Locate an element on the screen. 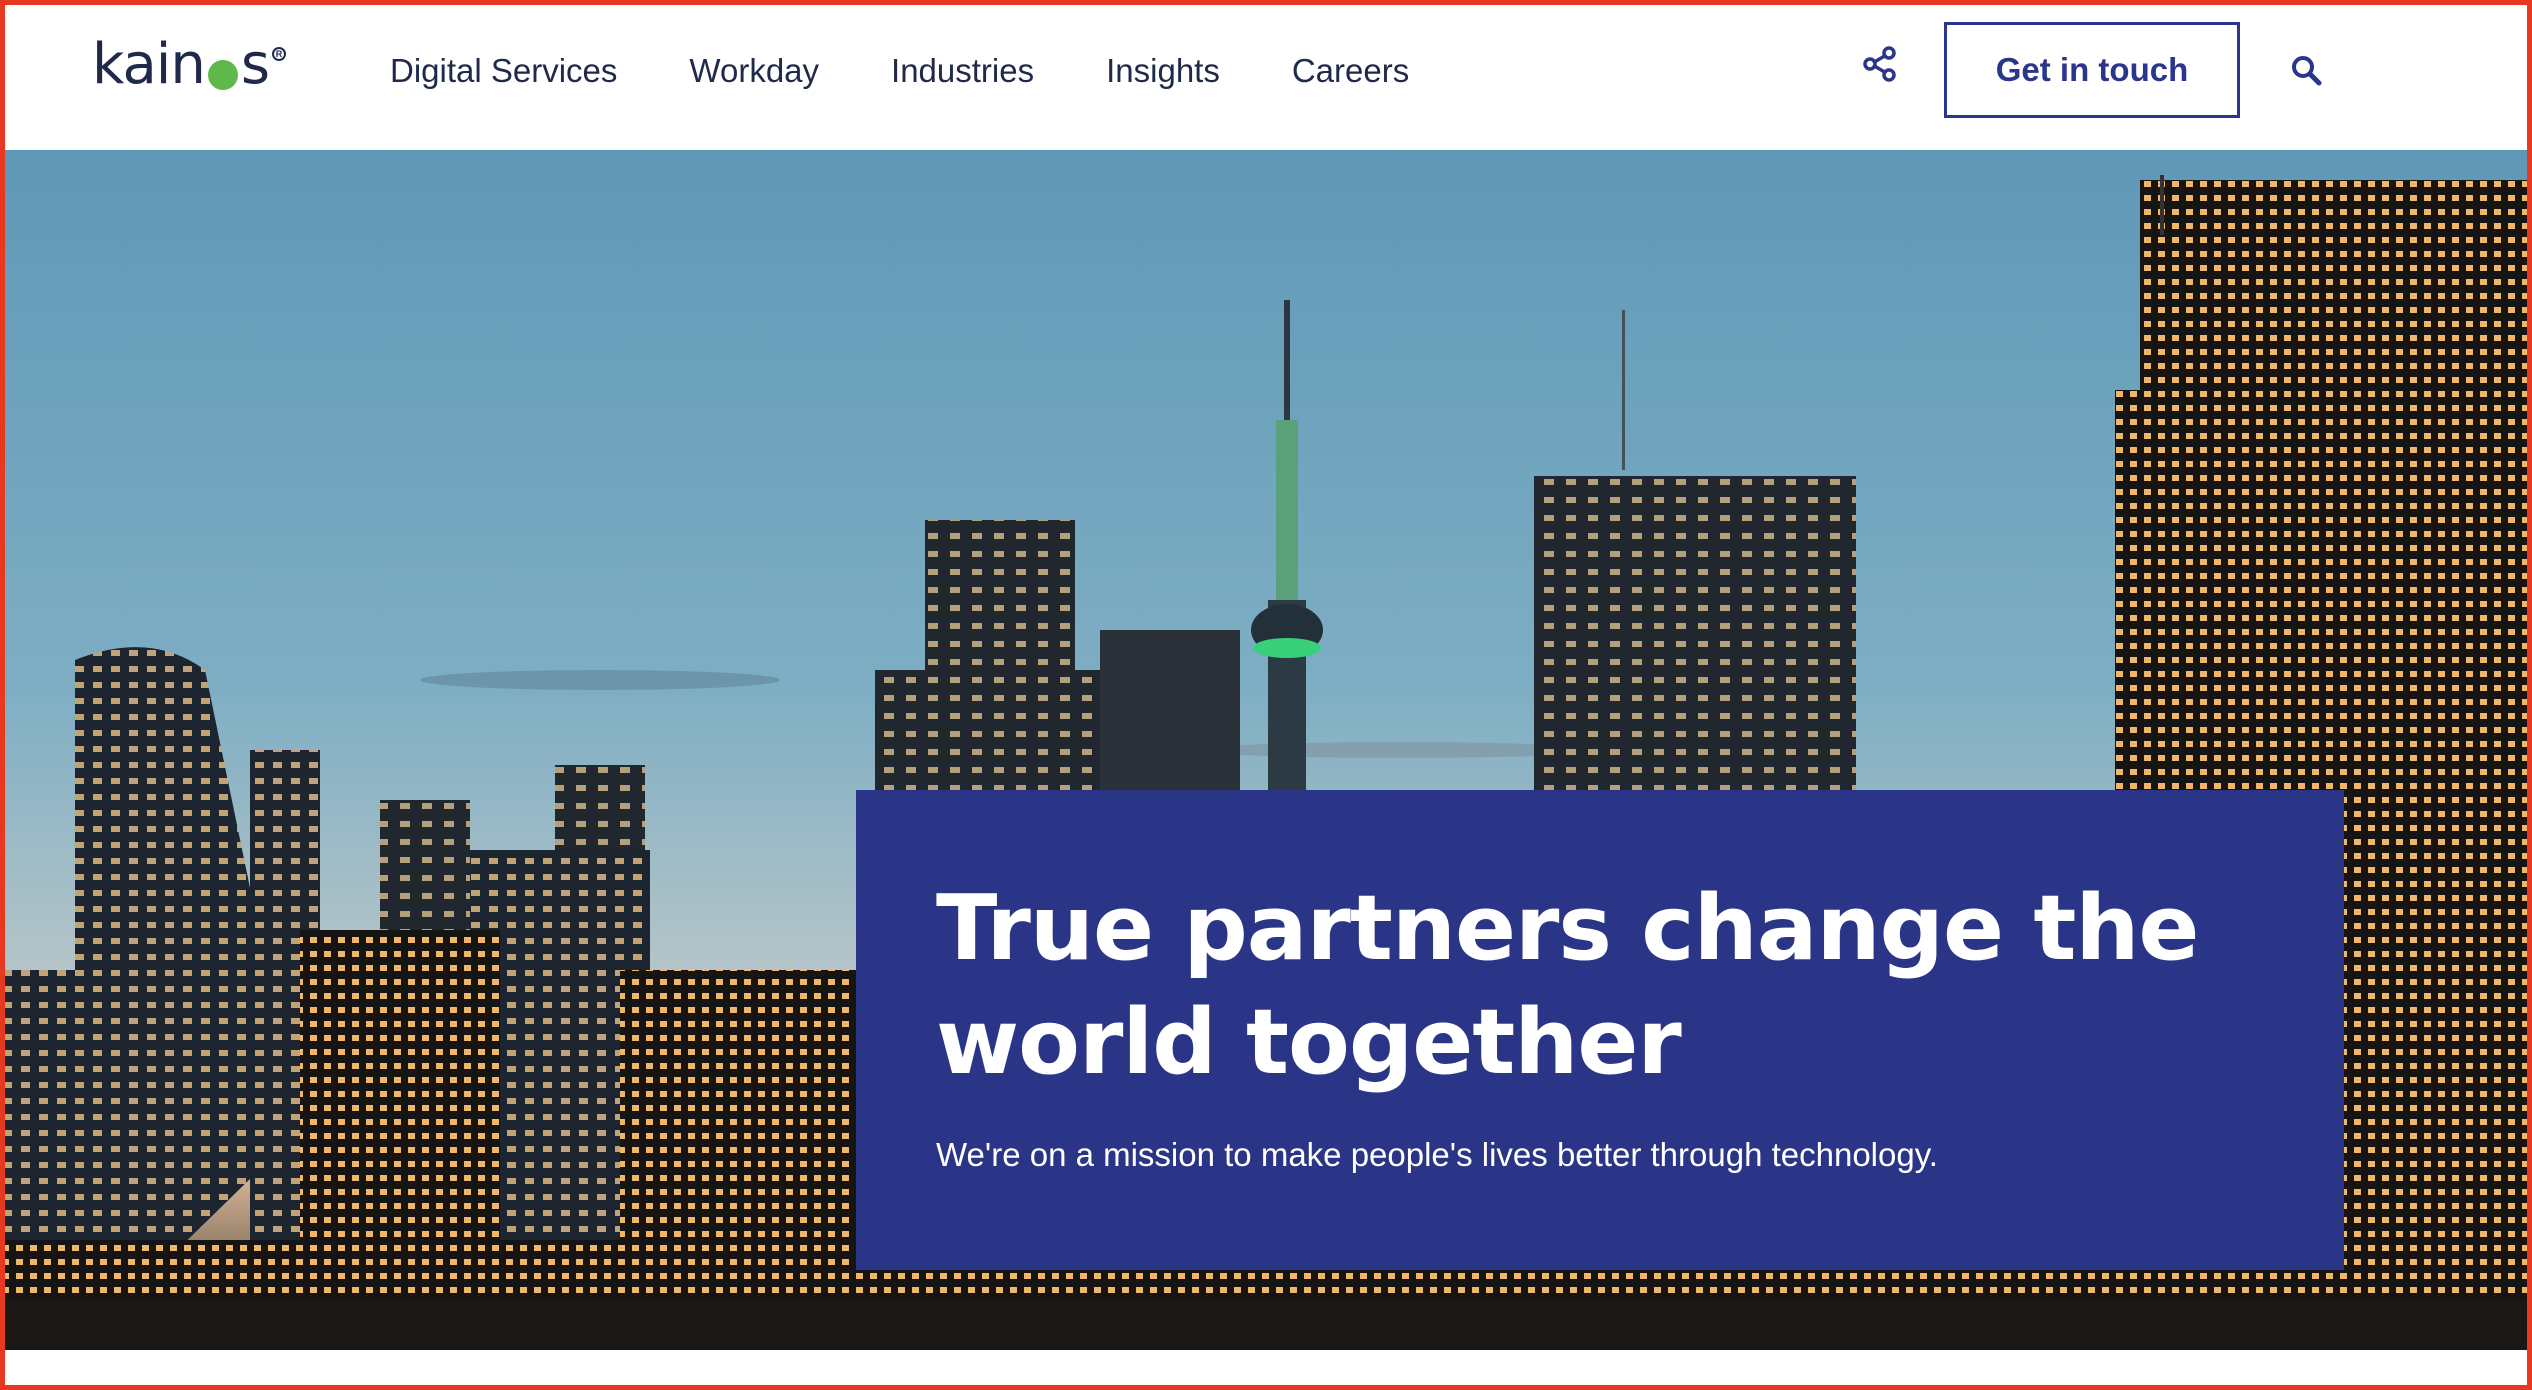 This screenshot has height=1390, width=2532. share-icon is located at coordinates (1879, 64).